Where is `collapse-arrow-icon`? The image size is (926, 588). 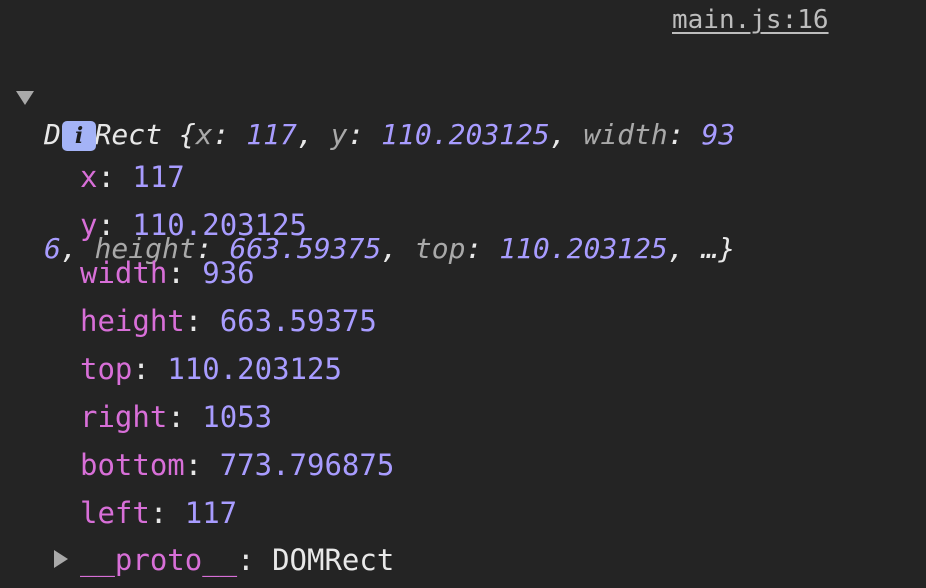 collapse-arrow-icon is located at coordinates (25, 98).